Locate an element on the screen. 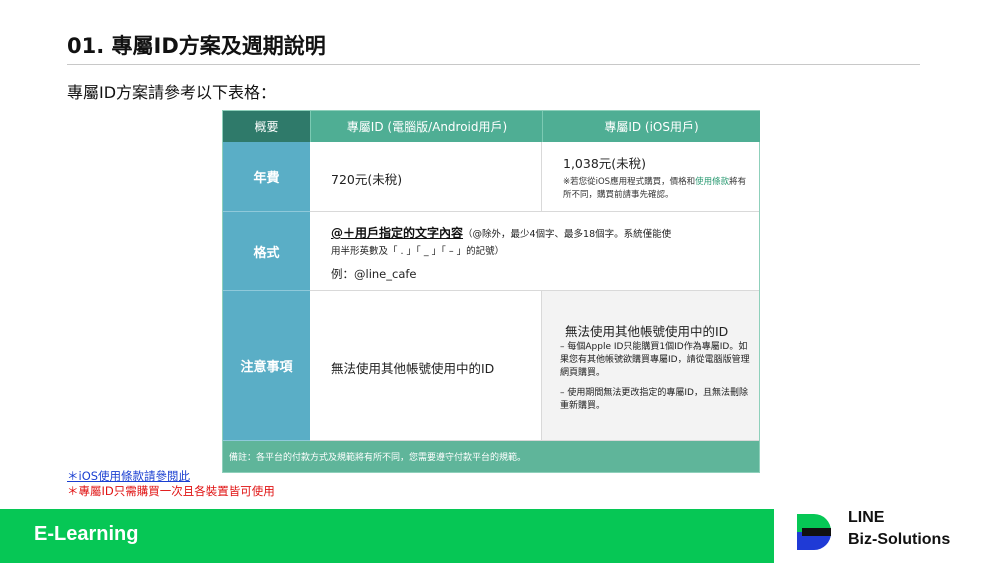 The image size is (1000, 563). fee-desktop-value: 720元(未稅) is located at coordinates (367, 179).